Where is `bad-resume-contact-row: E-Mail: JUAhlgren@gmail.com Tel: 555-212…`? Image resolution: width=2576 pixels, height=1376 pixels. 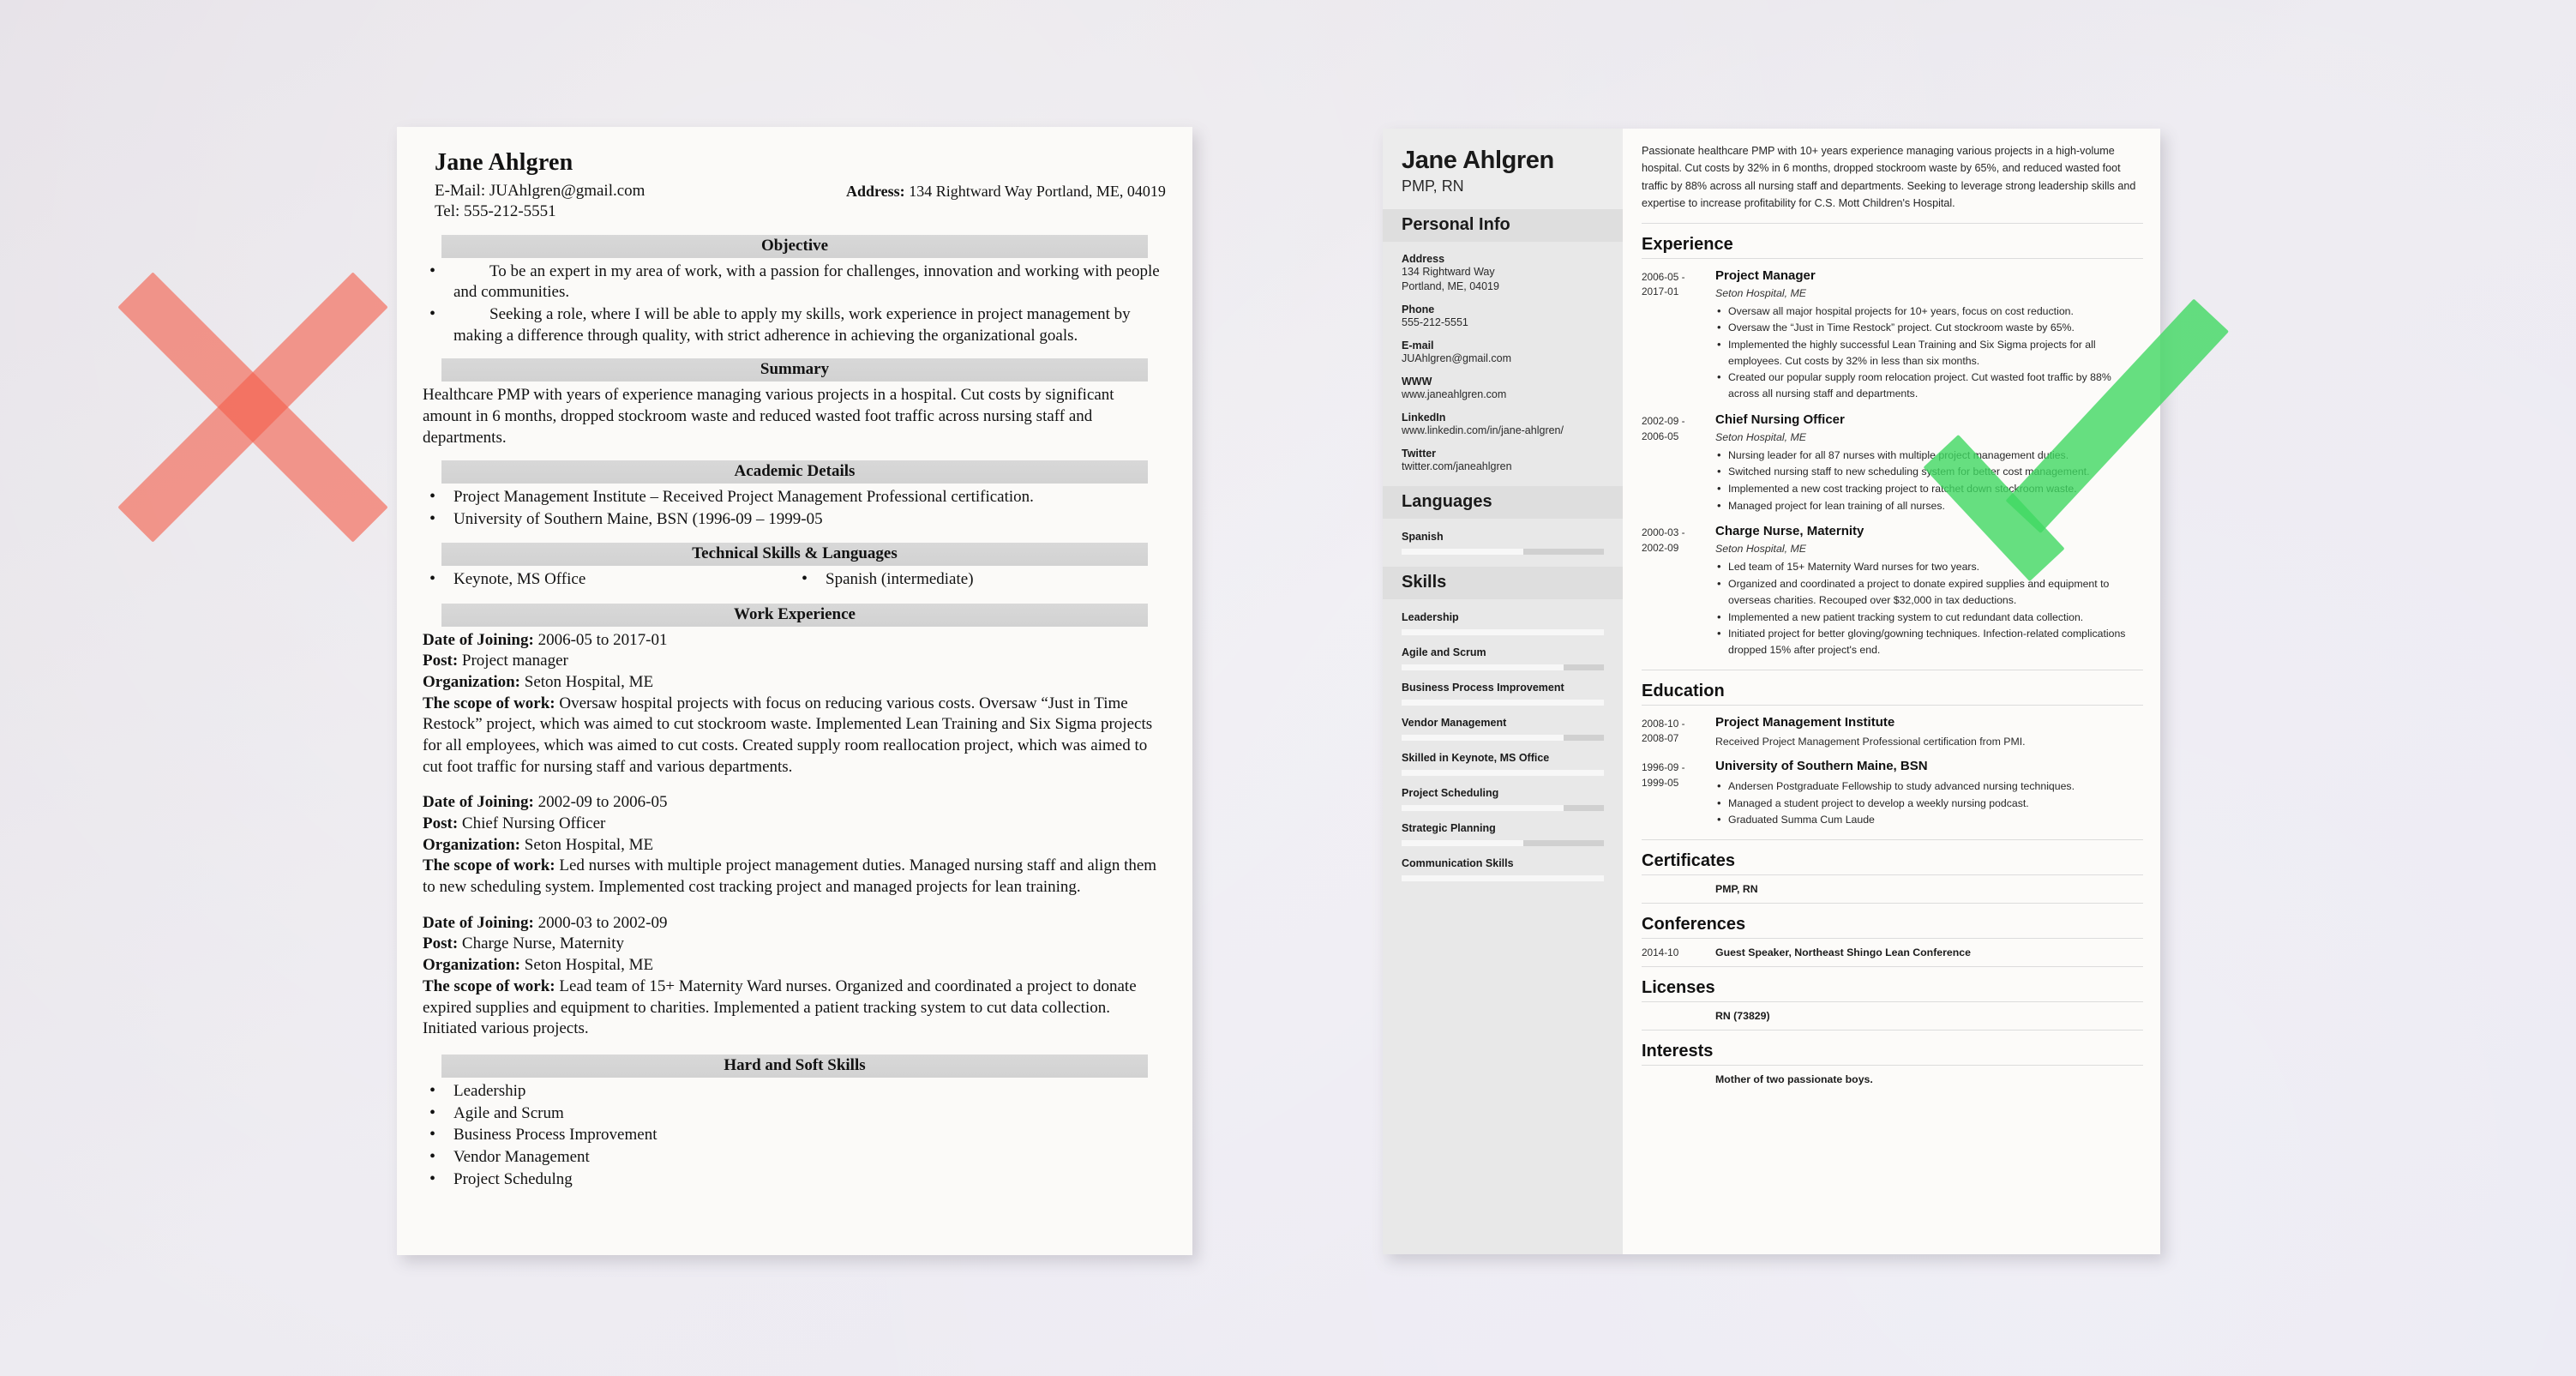 bad-resume-contact-row: E-Mail: JUAhlgren@gmail.com Tel: 555-212… is located at coordinates (801, 202).